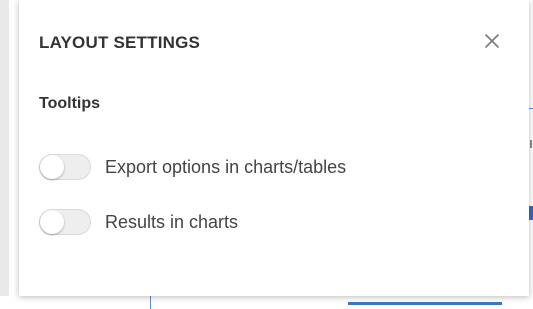 The height and width of the screenshot is (309, 533). What do you see at coordinates (425, 303) in the screenshot?
I see `background-active-bar` at bounding box center [425, 303].